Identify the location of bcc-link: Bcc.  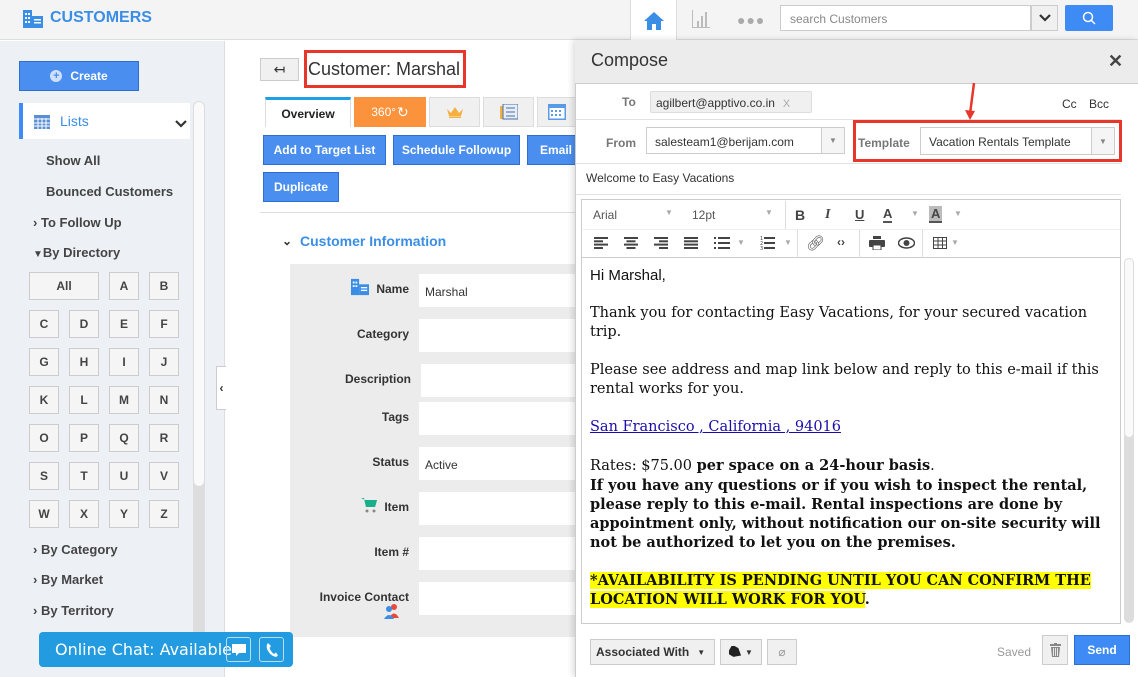
(1099, 104).